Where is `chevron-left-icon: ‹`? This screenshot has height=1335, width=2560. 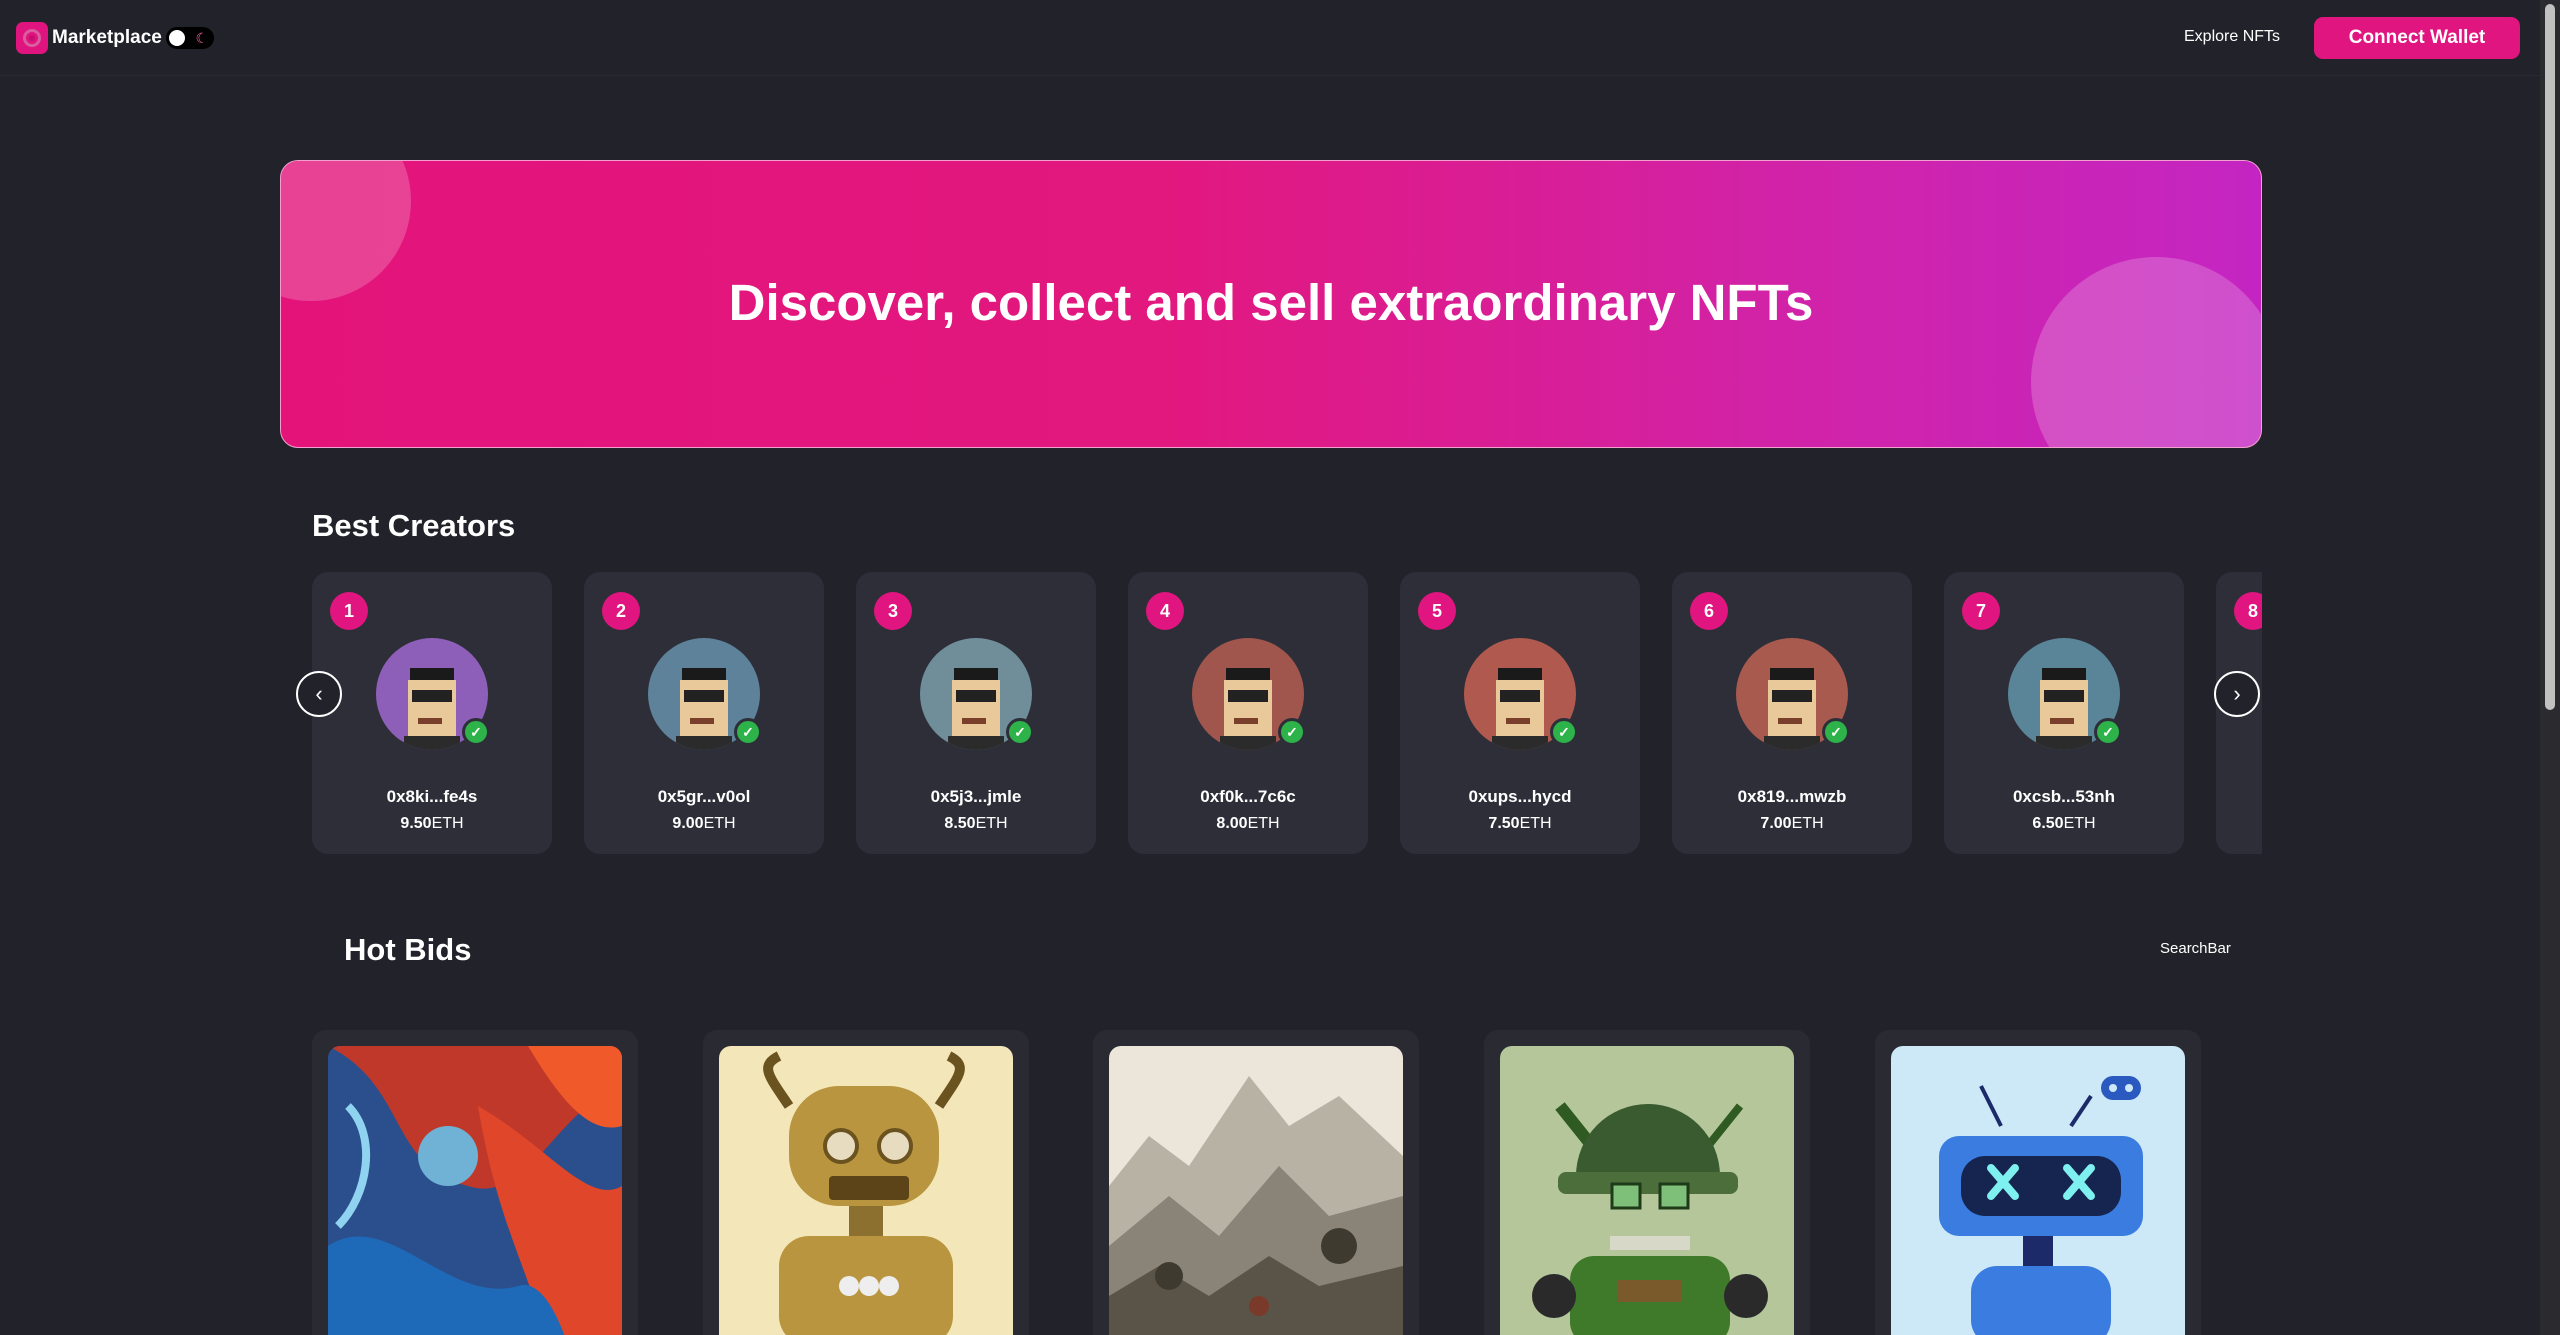
chevron-left-icon: ‹ is located at coordinates (319, 693).